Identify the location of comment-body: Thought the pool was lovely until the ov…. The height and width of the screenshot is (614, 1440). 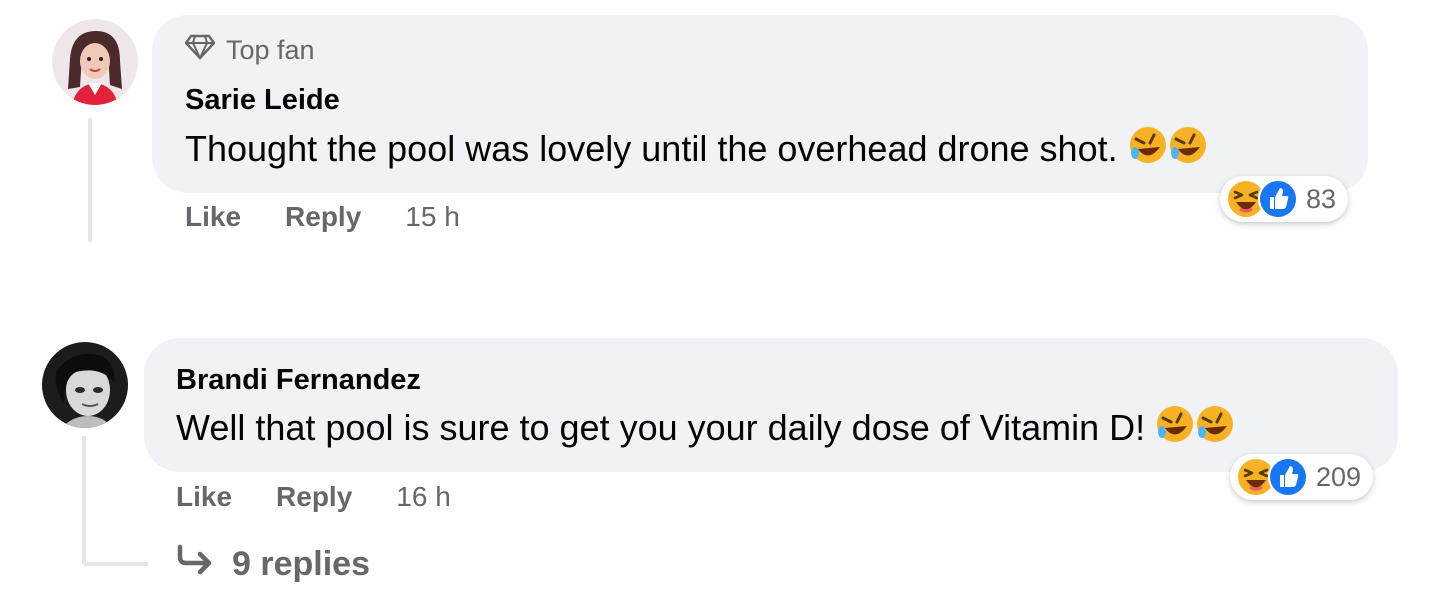
(651, 148).